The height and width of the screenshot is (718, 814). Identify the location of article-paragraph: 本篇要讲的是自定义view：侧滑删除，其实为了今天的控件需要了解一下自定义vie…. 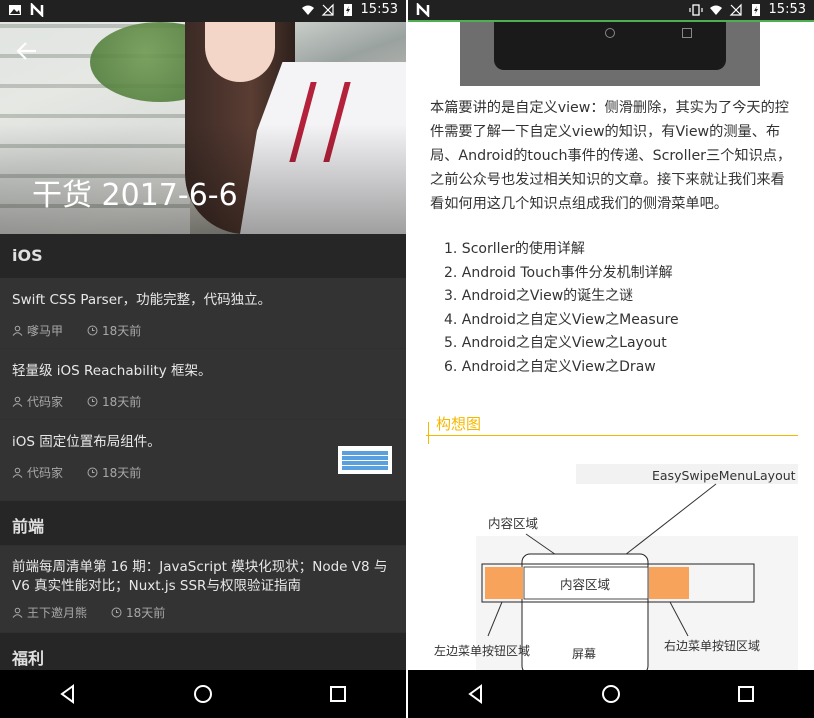
(611, 156).